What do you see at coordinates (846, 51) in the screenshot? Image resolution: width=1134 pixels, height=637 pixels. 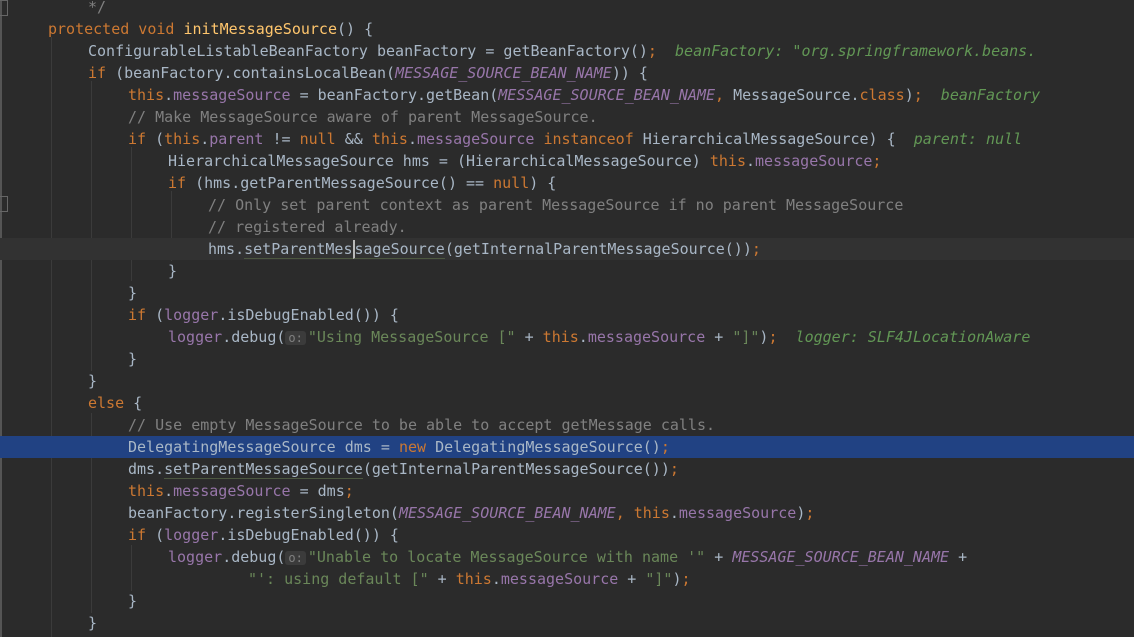 I see `debug-inline-value: beanFactory: "org.springframework.beans.` at bounding box center [846, 51].